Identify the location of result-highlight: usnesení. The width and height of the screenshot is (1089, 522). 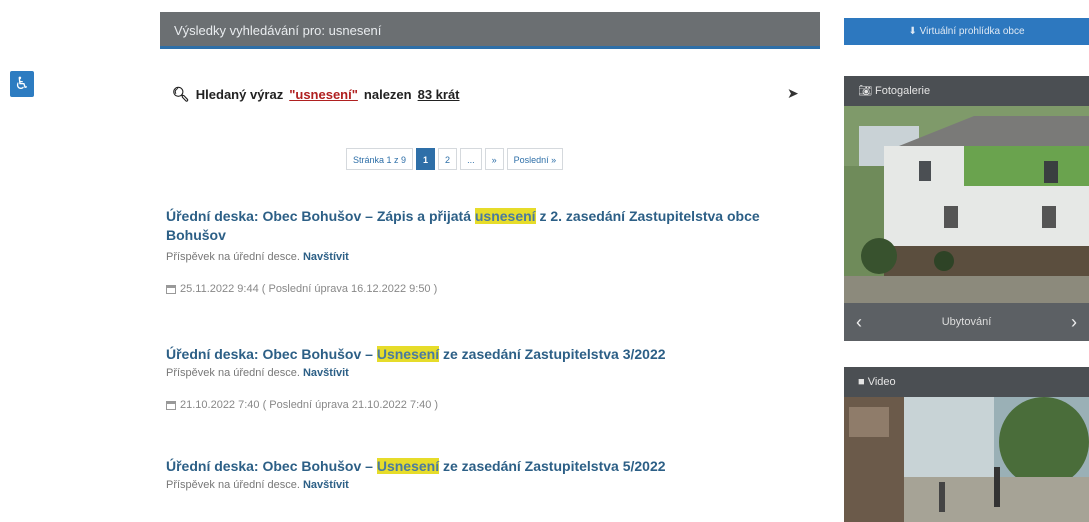
(505, 216).